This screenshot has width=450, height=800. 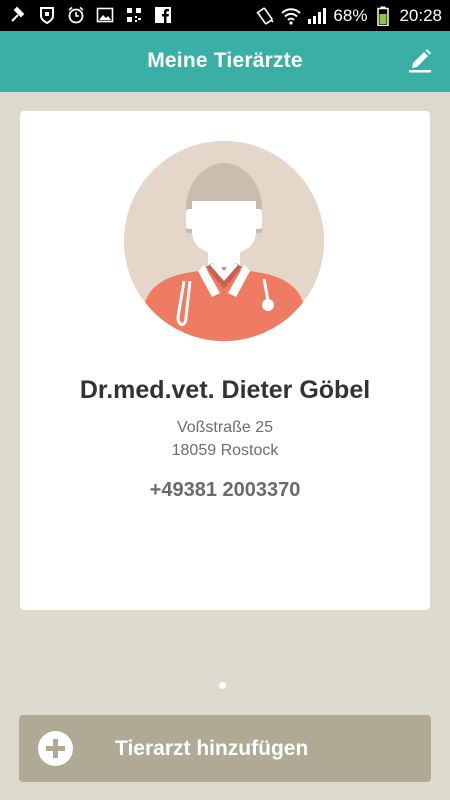 I want to click on battery-percent: 68%, so click(x=350, y=15).